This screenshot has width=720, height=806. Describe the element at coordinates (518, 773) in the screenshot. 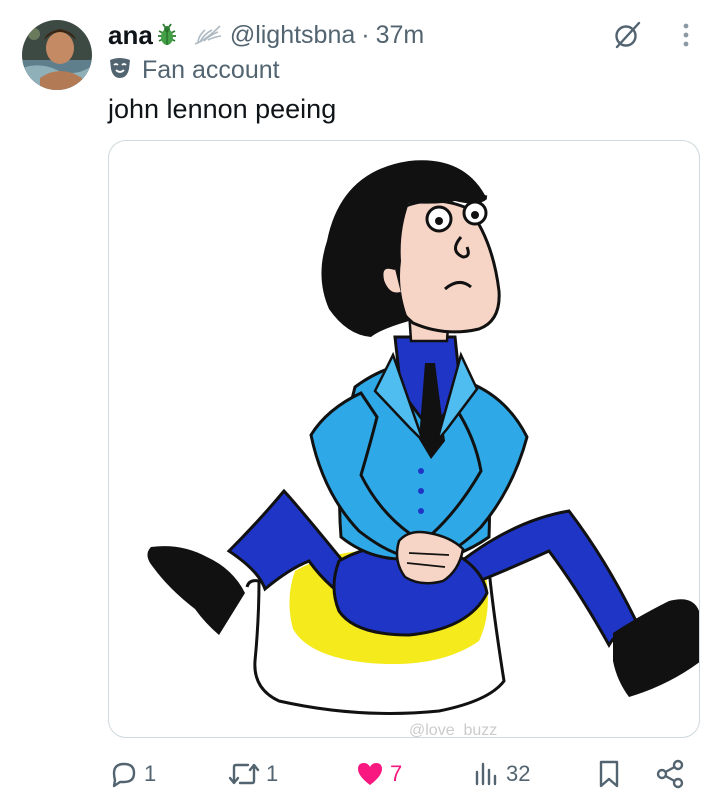

I see `views-count: 32` at that location.